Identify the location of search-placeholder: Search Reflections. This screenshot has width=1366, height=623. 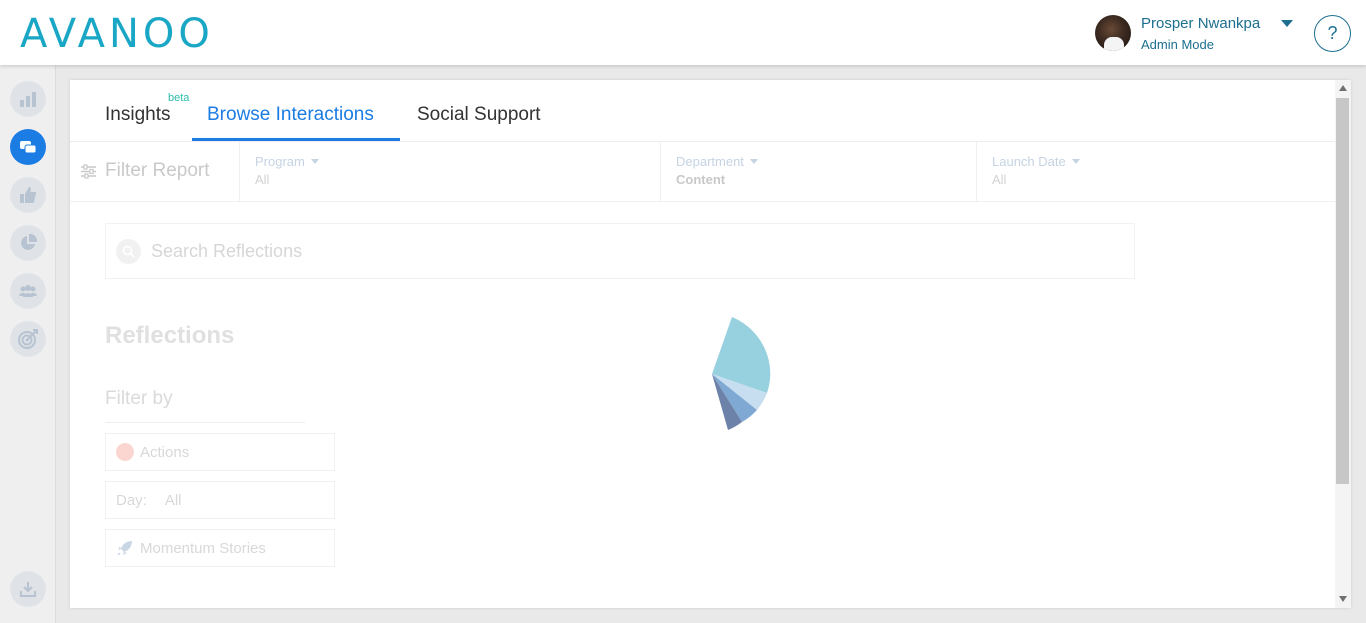
(227, 251).